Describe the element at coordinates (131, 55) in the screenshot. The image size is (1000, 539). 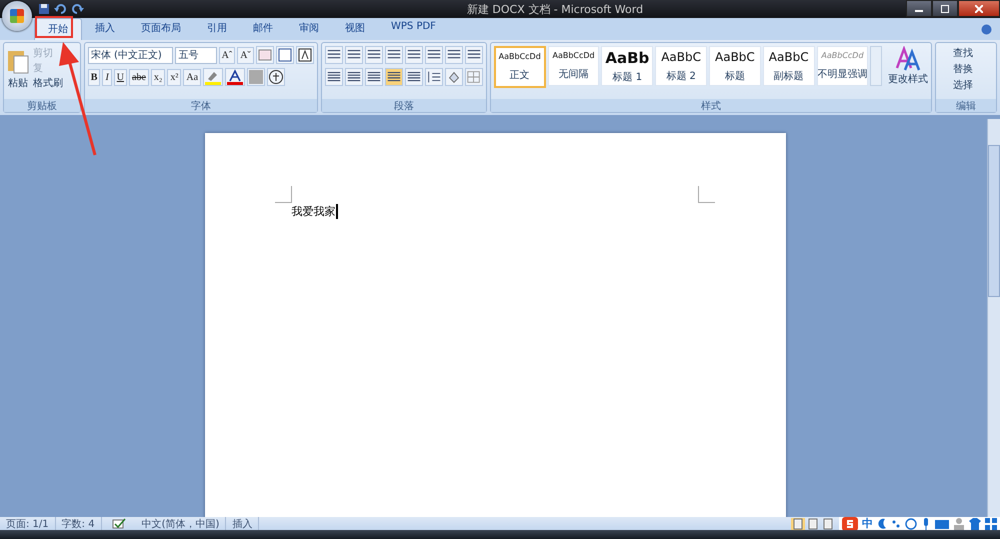
I see `font-name-field: 宋体 (中文正文)` at that location.